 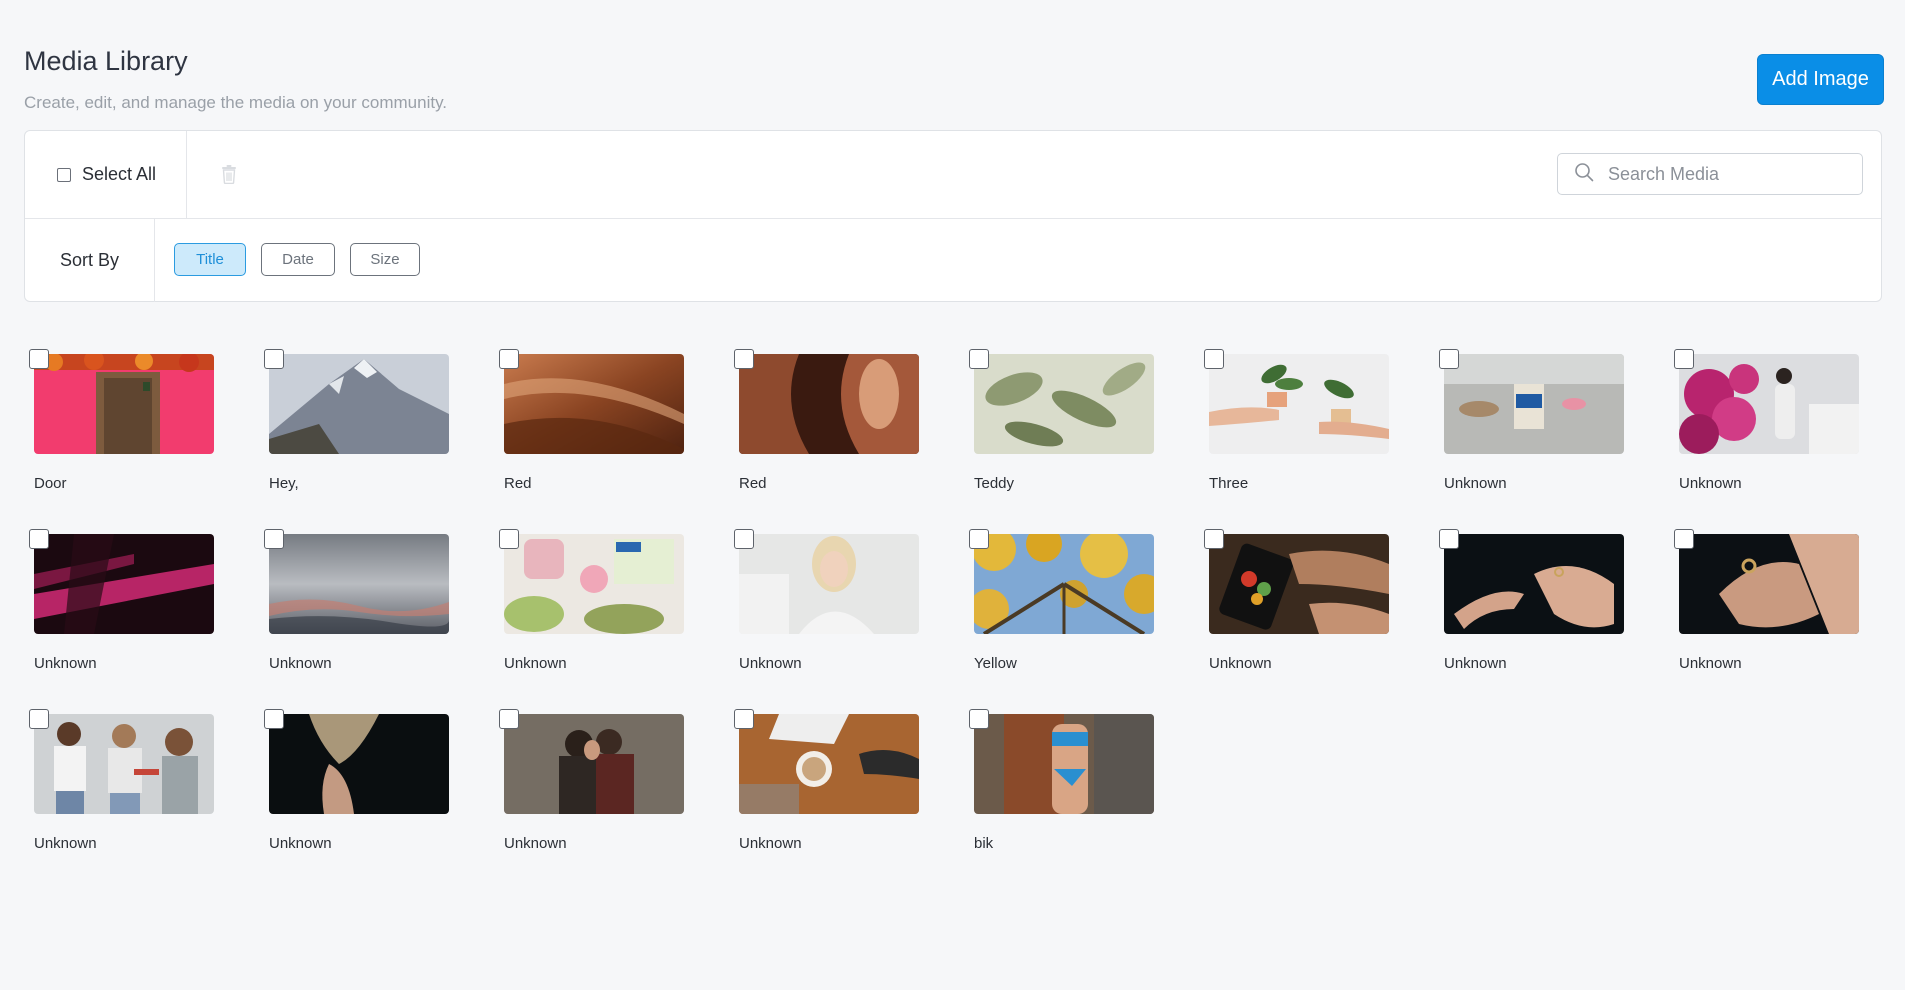 What do you see at coordinates (210, 259) in the screenshot?
I see `sort-title-button: Title` at bounding box center [210, 259].